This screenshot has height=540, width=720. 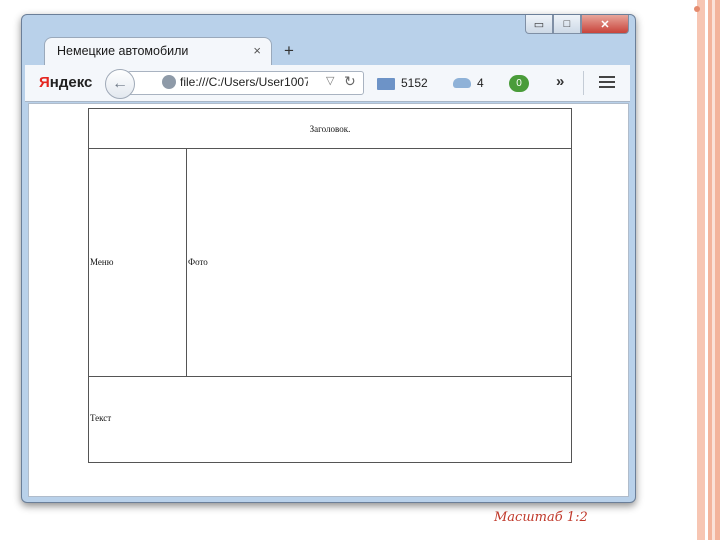 I want to click on scale-caption: Масштаб 1:2, so click(x=541, y=517).